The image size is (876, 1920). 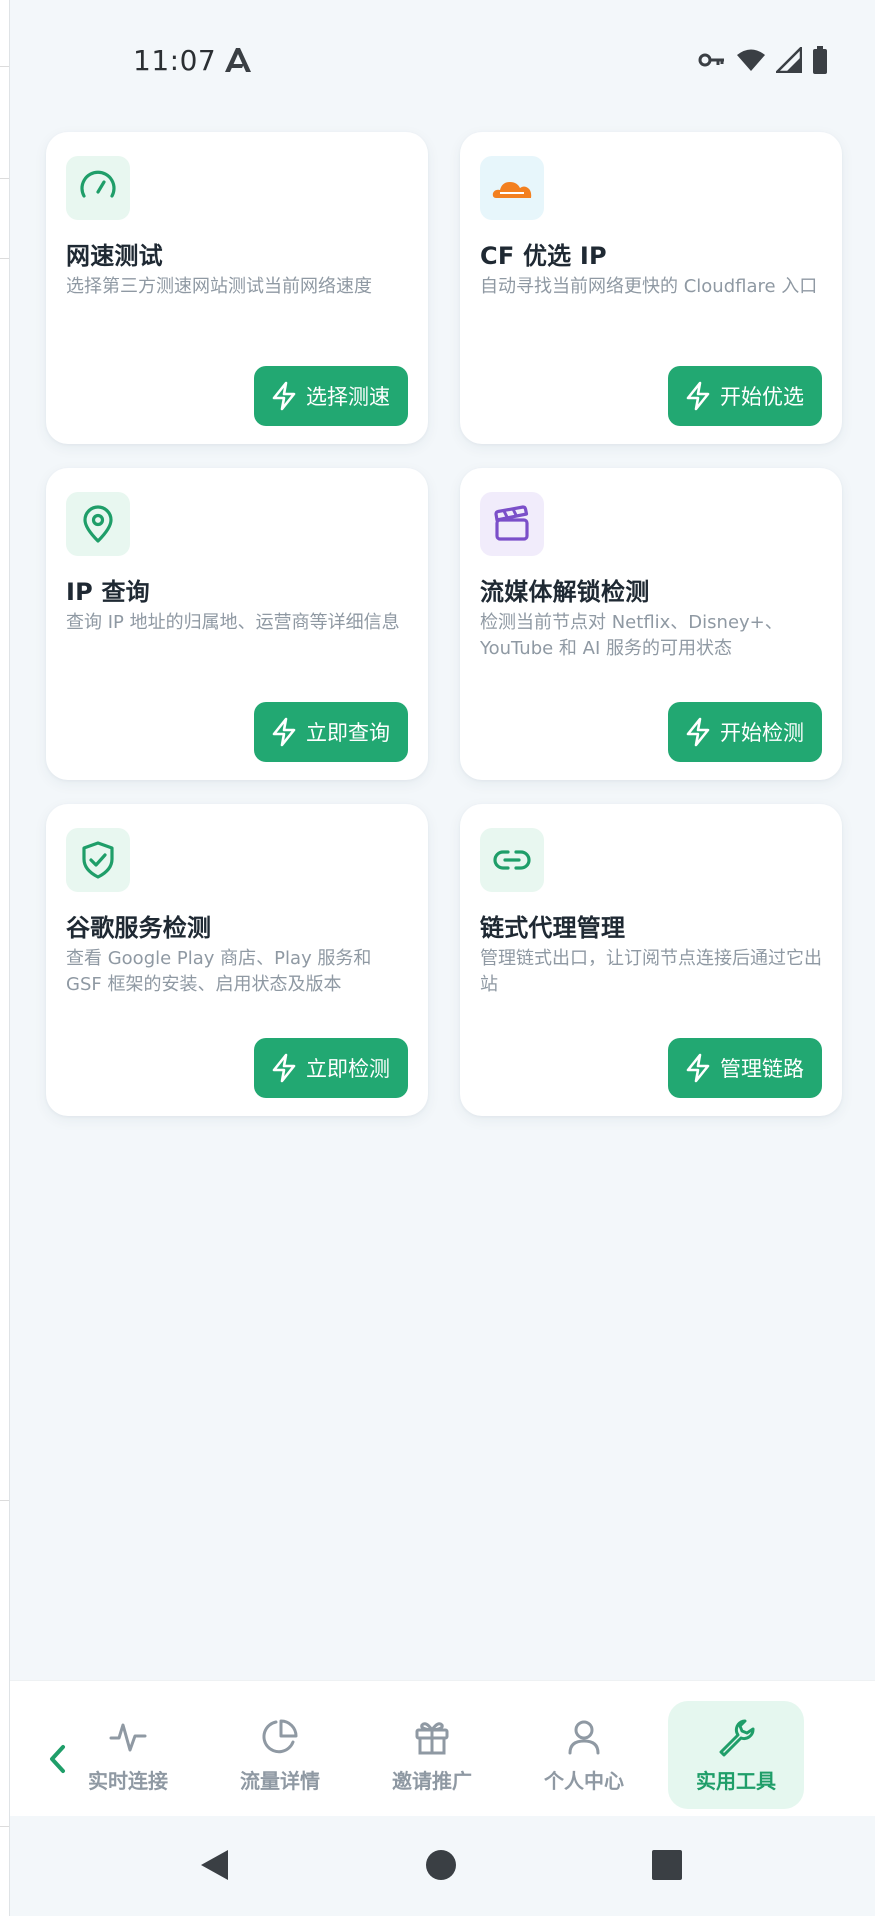 I want to click on tool-card-proxy-chain: 链式代理管理 管理链式出口，让订阅节点连接后通过它出站 管理链路, so click(x=651, y=960).